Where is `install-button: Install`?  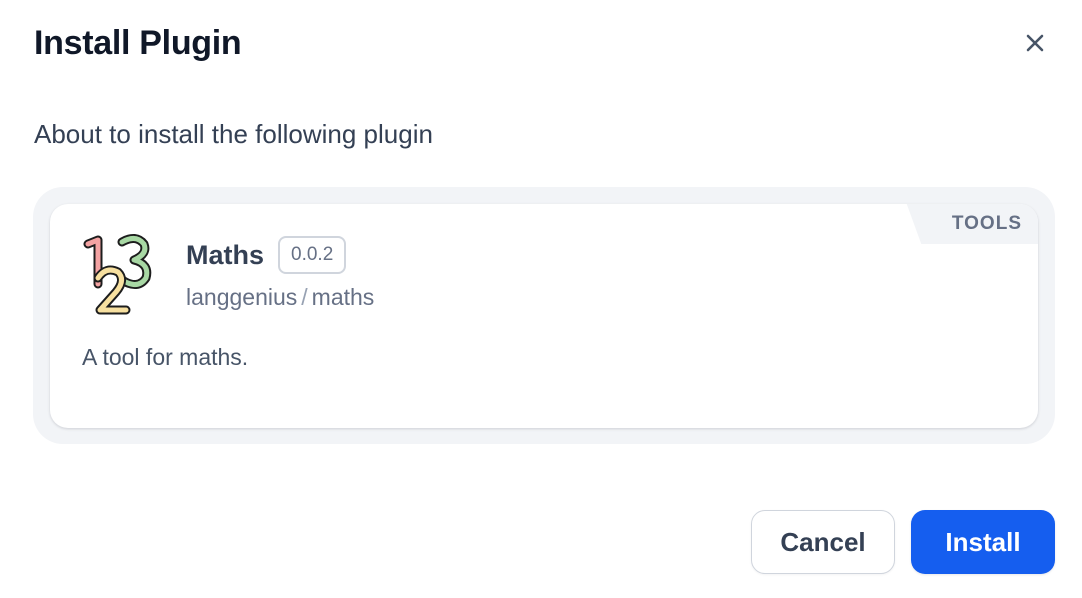 install-button: Install is located at coordinates (983, 542).